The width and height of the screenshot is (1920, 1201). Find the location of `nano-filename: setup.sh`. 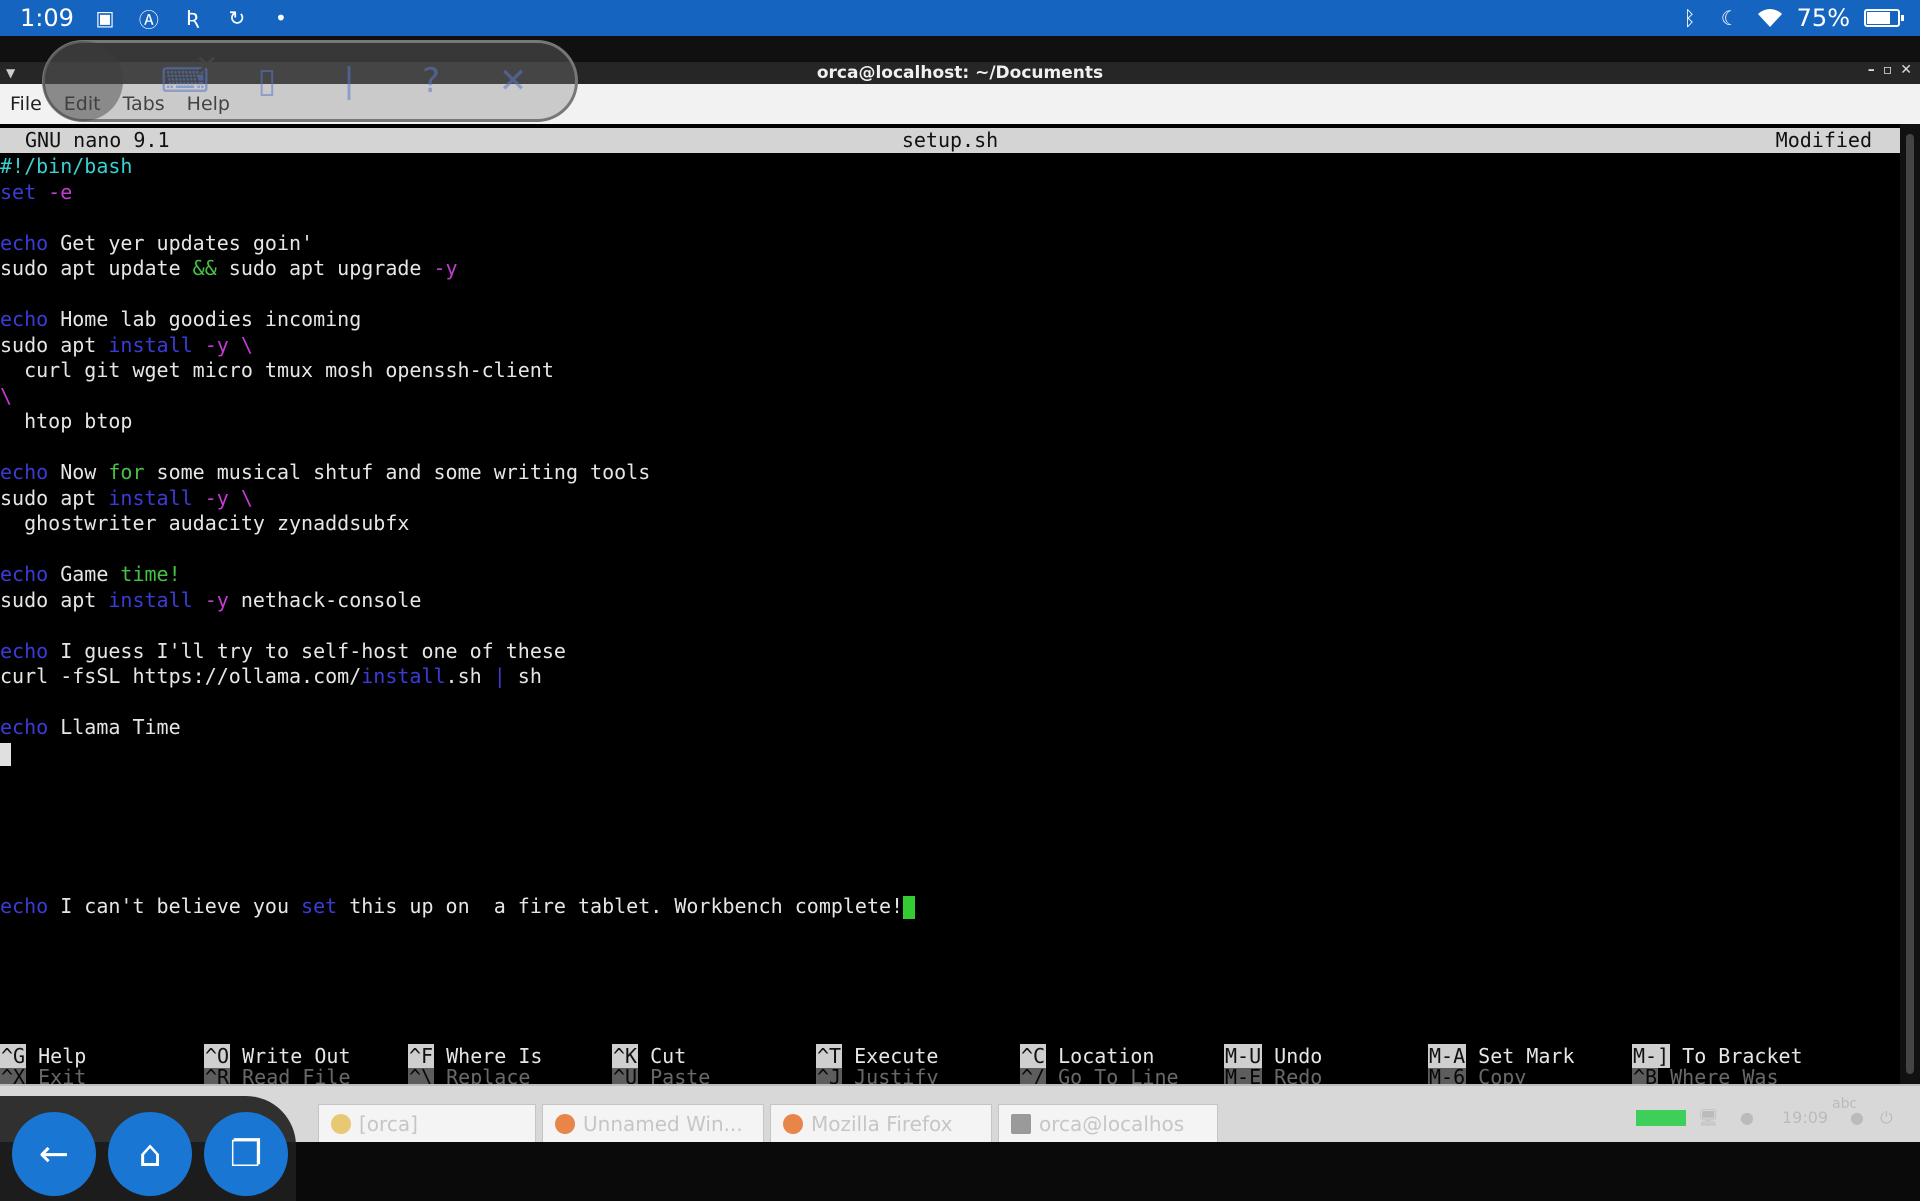

nano-filename: setup.sh is located at coordinates (950, 140).